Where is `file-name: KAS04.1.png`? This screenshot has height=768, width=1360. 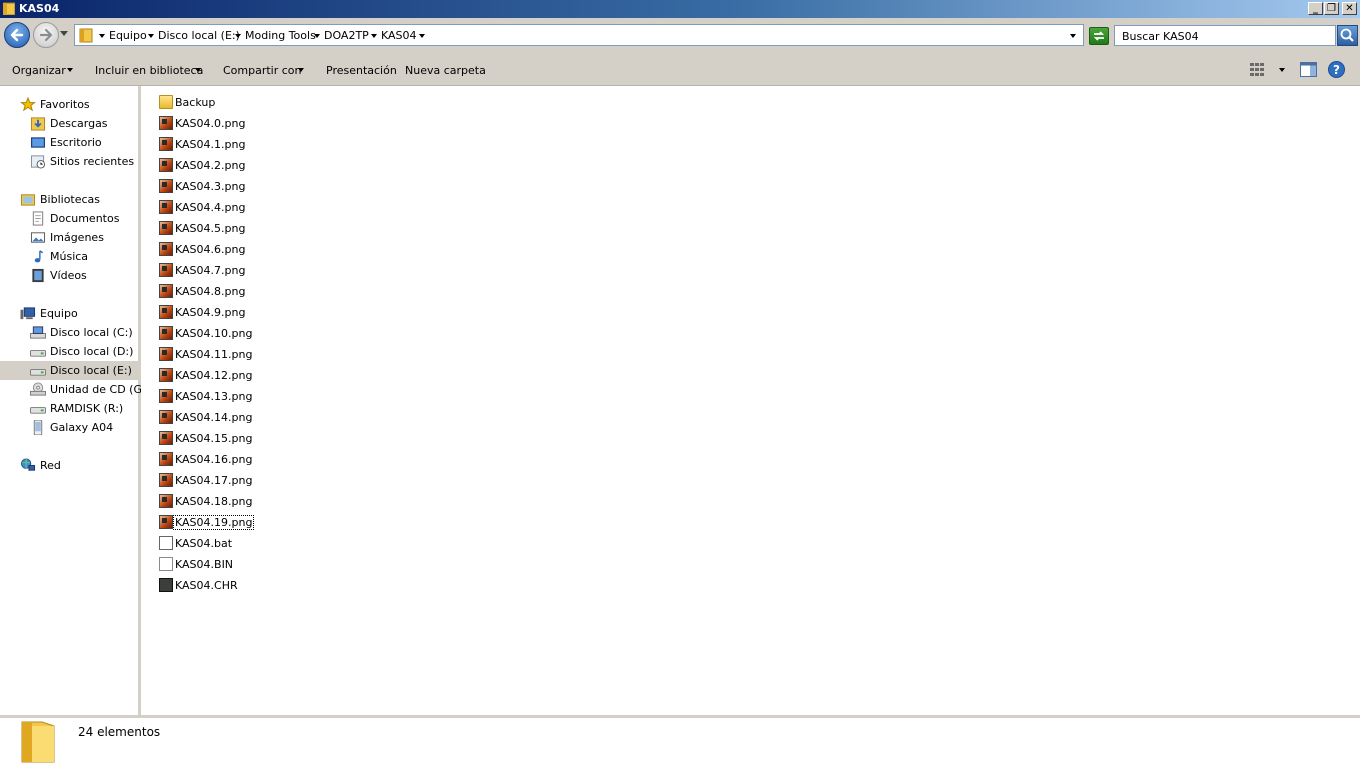
file-name: KAS04.1.png is located at coordinates (210, 144).